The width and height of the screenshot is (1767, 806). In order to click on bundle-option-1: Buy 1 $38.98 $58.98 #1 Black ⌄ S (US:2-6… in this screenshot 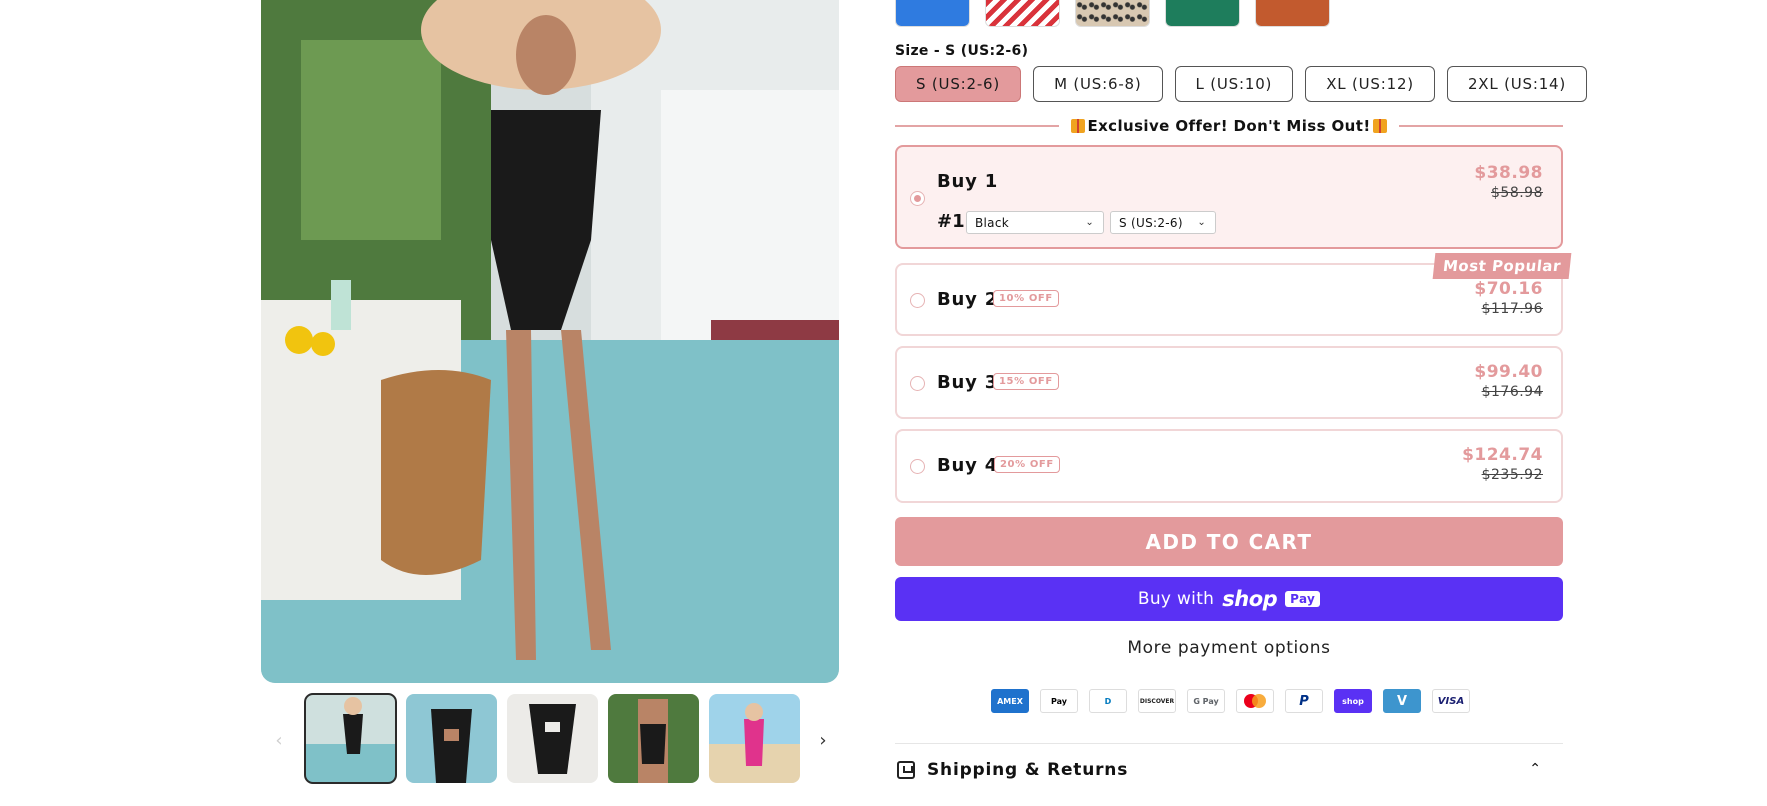, I will do `click(1229, 197)`.